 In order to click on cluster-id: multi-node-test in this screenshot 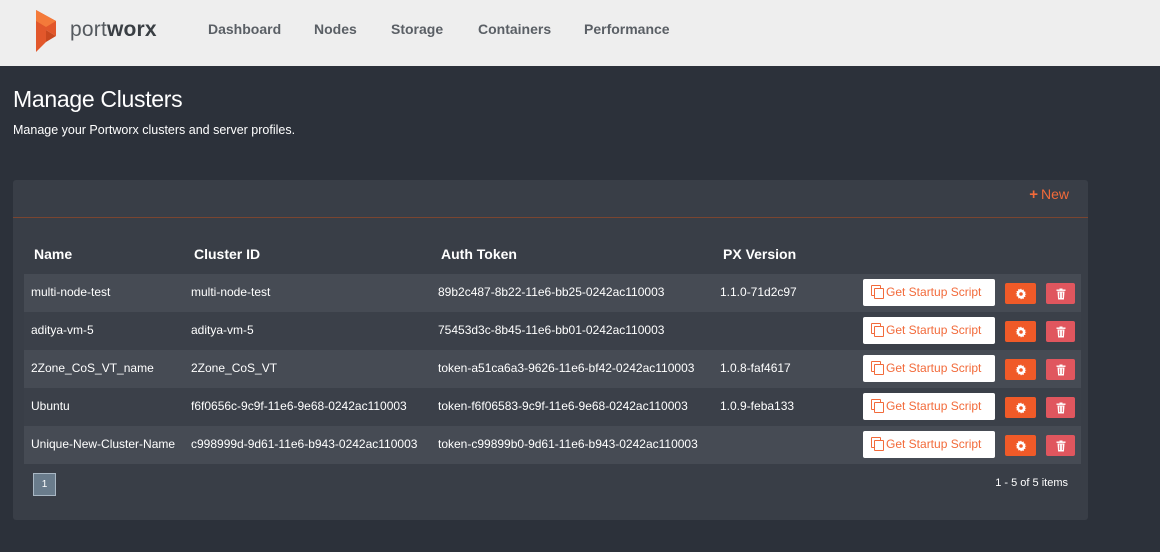, I will do `click(231, 292)`.